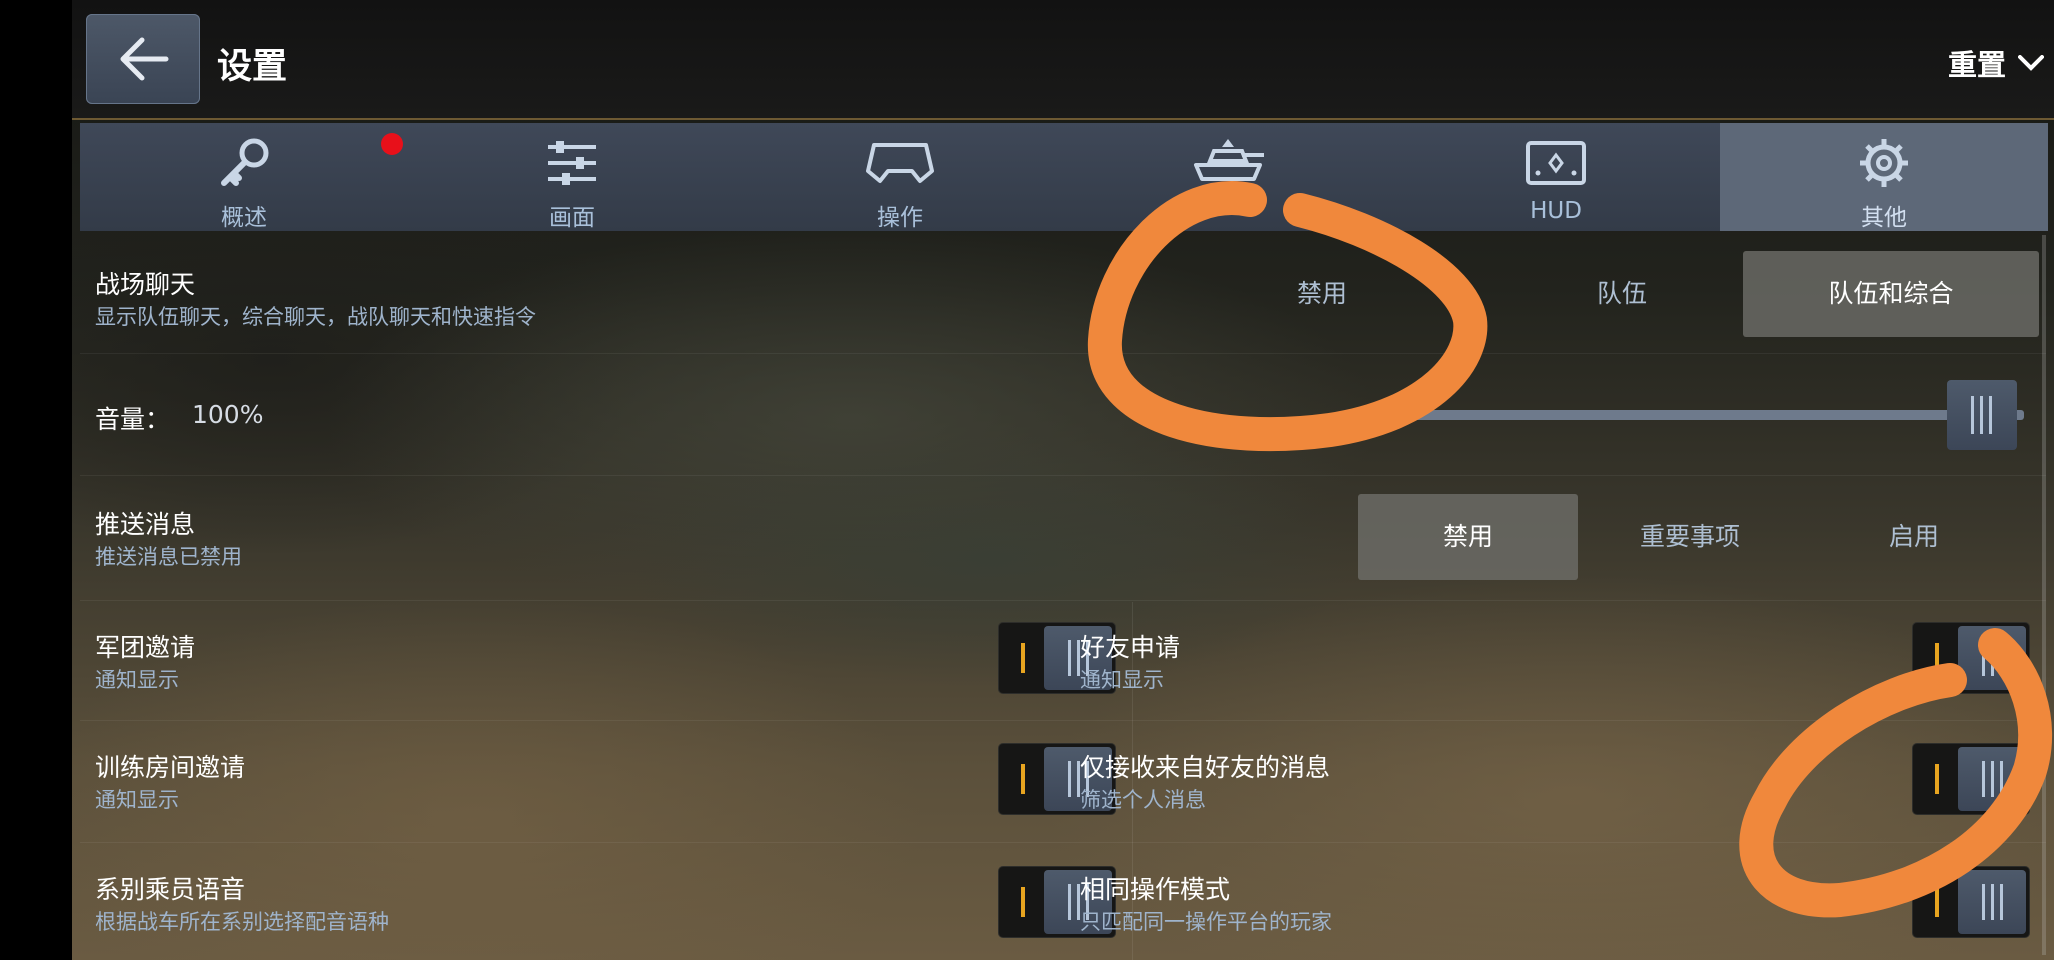 Image resolution: width=2054 pixels, height=960 pixels. Describe the element at coordinates (1155, 889) in the screenshot. I see `setting-label: 相同操作模式` at that location.